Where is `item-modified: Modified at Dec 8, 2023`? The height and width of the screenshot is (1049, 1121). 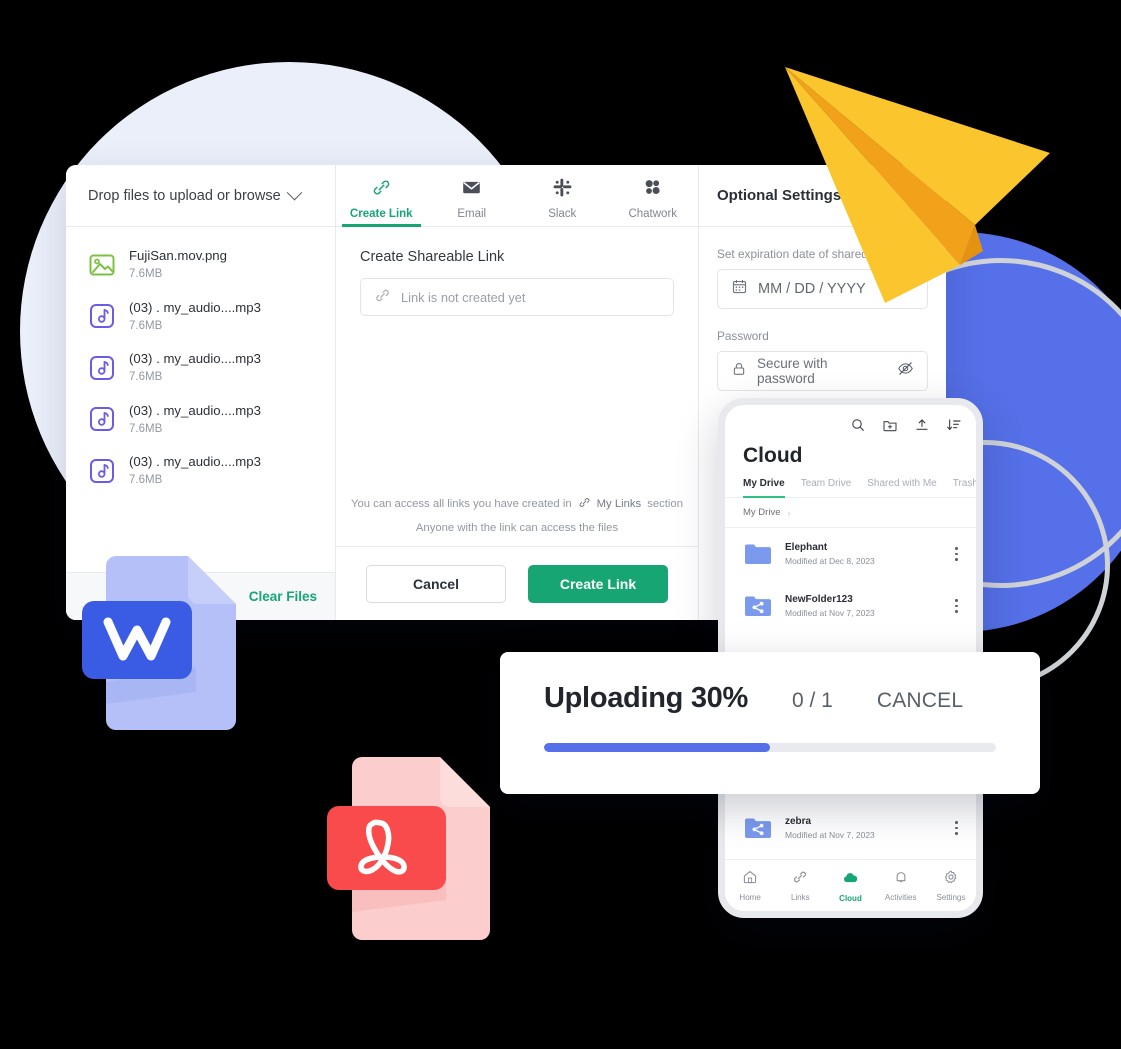
item-modified: Modified at Dec 8, 2023 is located at coordinates (830, 561).